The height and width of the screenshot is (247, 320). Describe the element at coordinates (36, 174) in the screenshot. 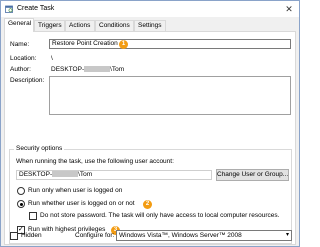

I see `account-prefix: DESKTOP-` at that location.